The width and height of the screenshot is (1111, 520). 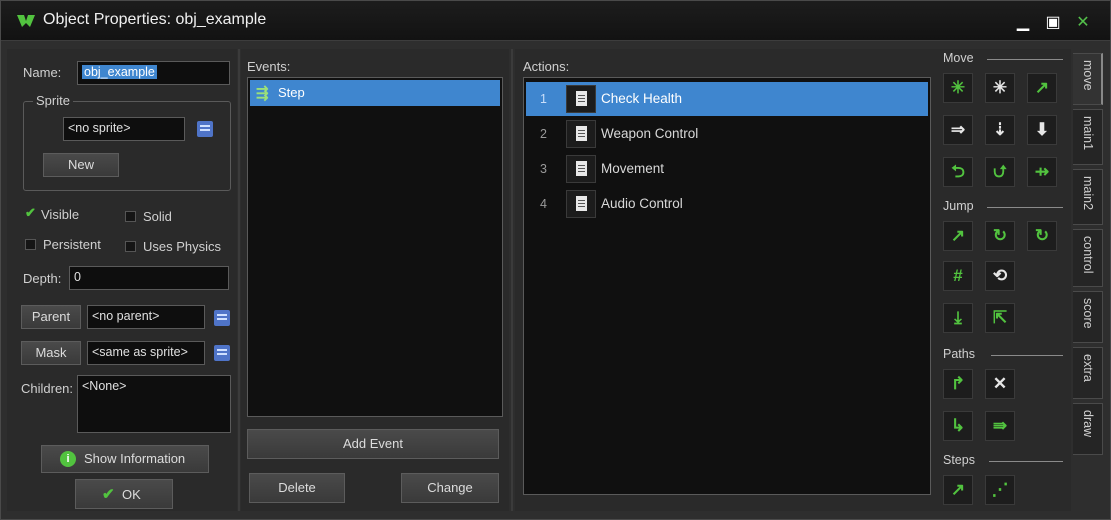 What do you see at coordinates (119, 72) in the screenshot?
I see `name-value: obj_example` at bounding box center [119, 72].